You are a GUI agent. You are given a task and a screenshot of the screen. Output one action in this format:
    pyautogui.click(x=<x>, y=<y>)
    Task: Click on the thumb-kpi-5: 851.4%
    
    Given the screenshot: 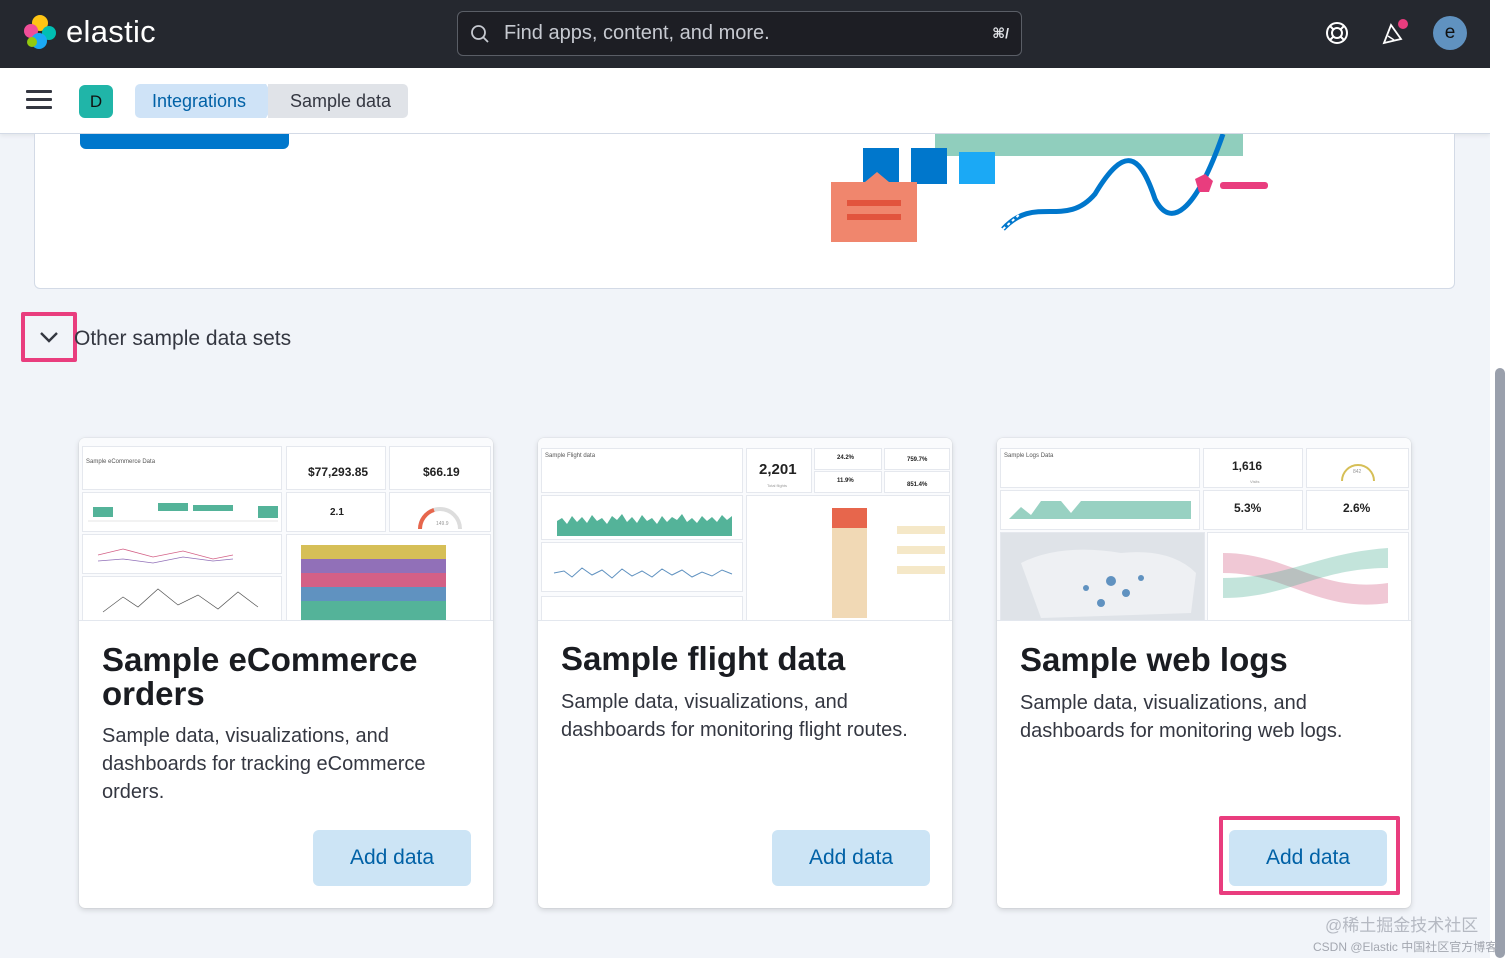 What is the action you would take?
    pyautogui.click(x=917, y=485)
    